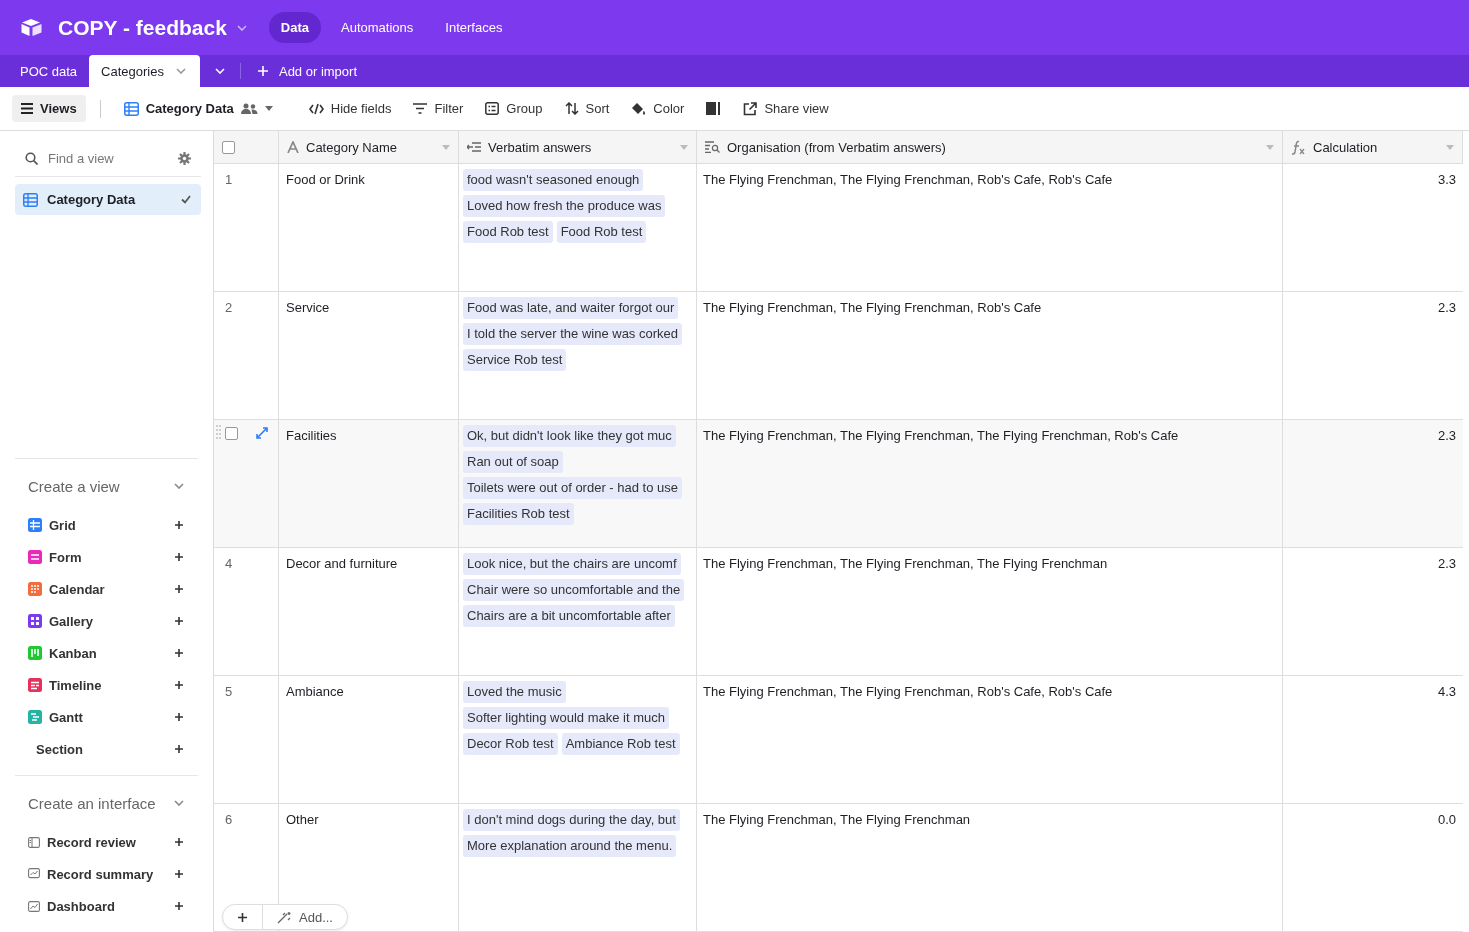 The width and height of the screenshot is (1469, 932). What do you see at coordinates (311, 435) in the screenshot?
I see `table-cell: Facilities` at bounding box center [311, 435].